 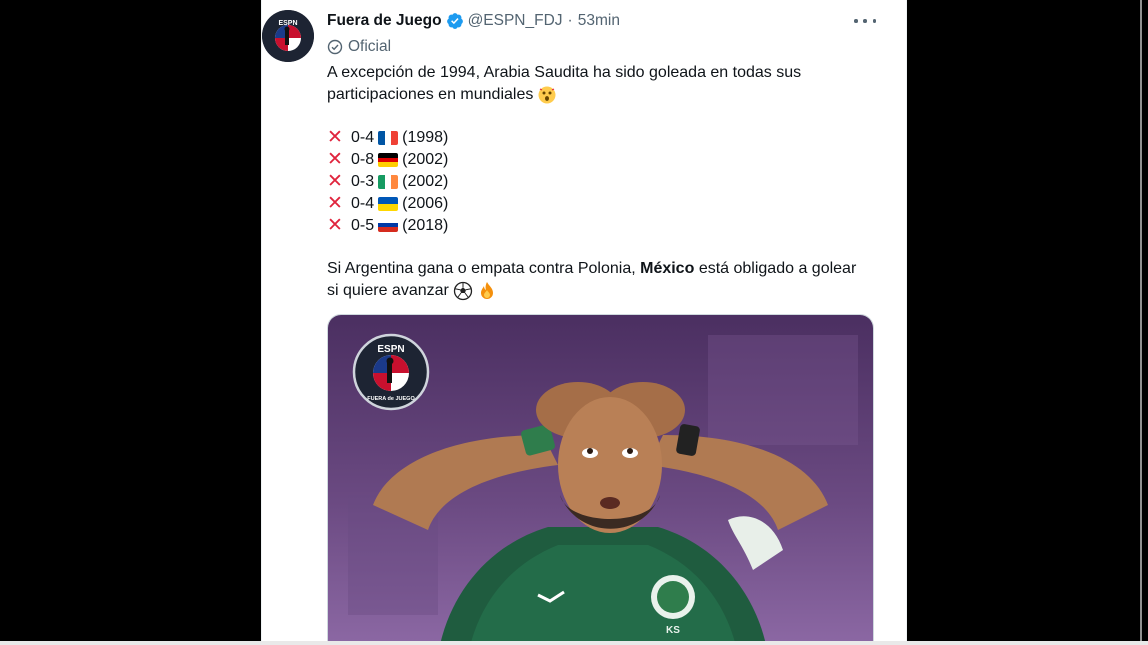 I want to click on ireland-flag-icon, so click(x=388, y=181).